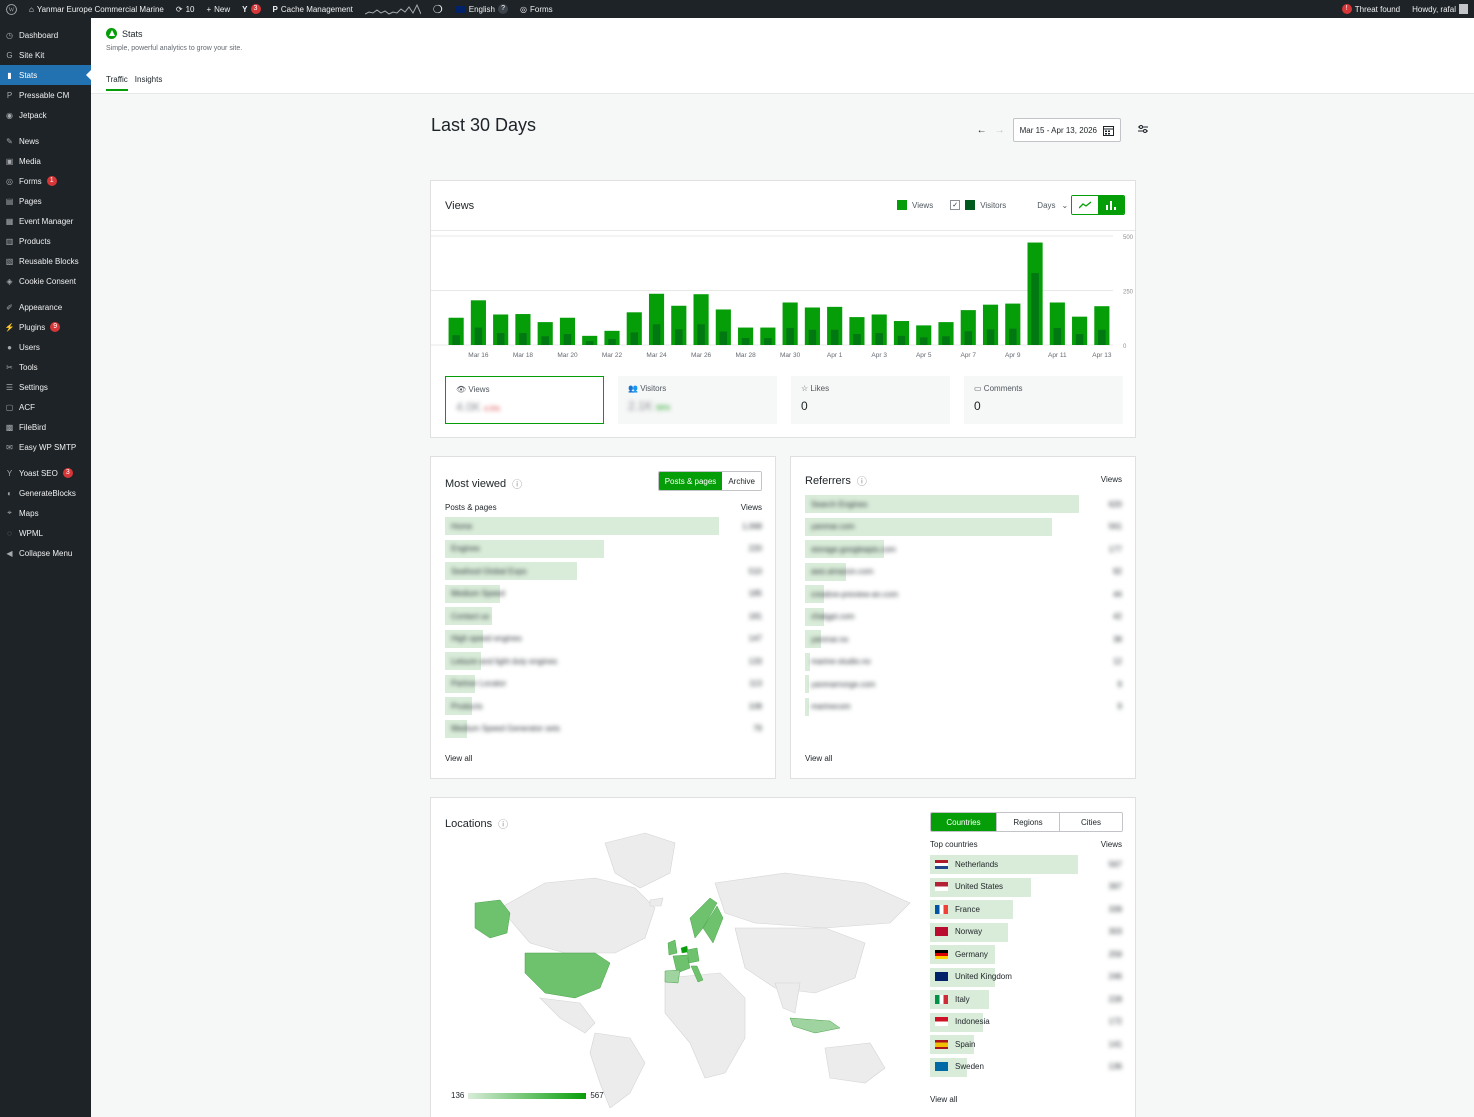 The width and height of the screenshot is (1474, 1117). Describe the element at coordinates (963, 662) in the screenshot. I see `list-item: marine-studio.no 12` at that location.